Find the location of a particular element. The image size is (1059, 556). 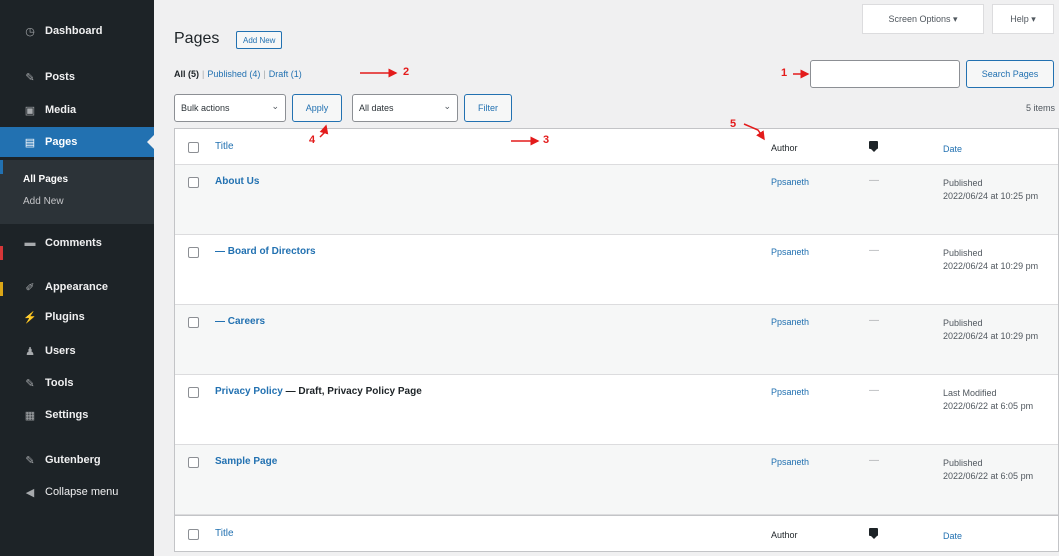

sidebar-item-plugins: ⚡ Plugins is located at coordinates (77, 317).